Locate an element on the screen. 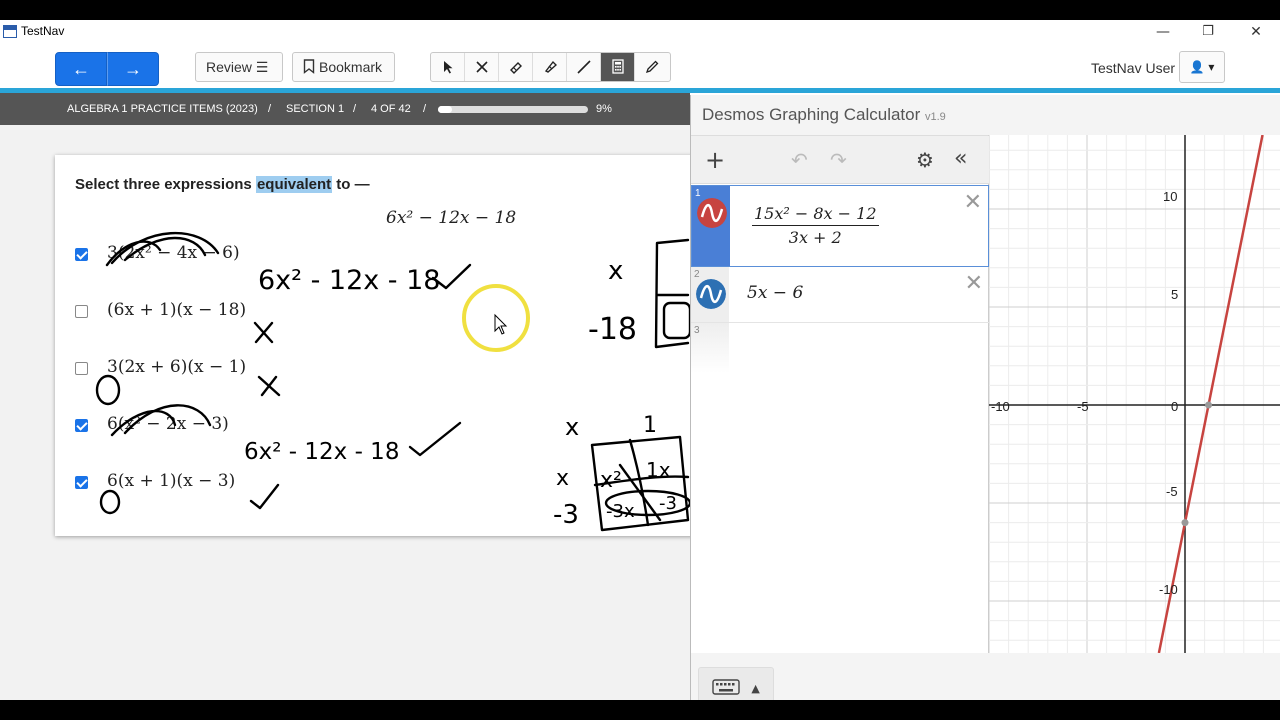 Image resolution: width=1280 pixels, height=720 pixels. progress-percent: 9% is located at coordinates (604, 109).